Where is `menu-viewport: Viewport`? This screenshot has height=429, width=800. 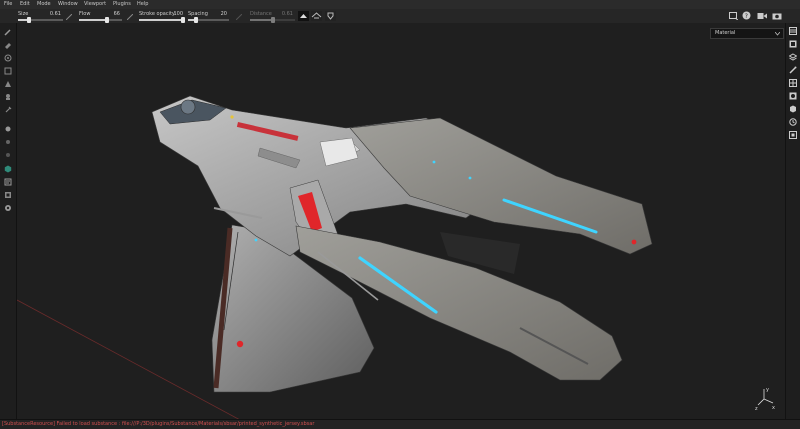 menu-viewport: Viewport is located at coordinates (95, 4).